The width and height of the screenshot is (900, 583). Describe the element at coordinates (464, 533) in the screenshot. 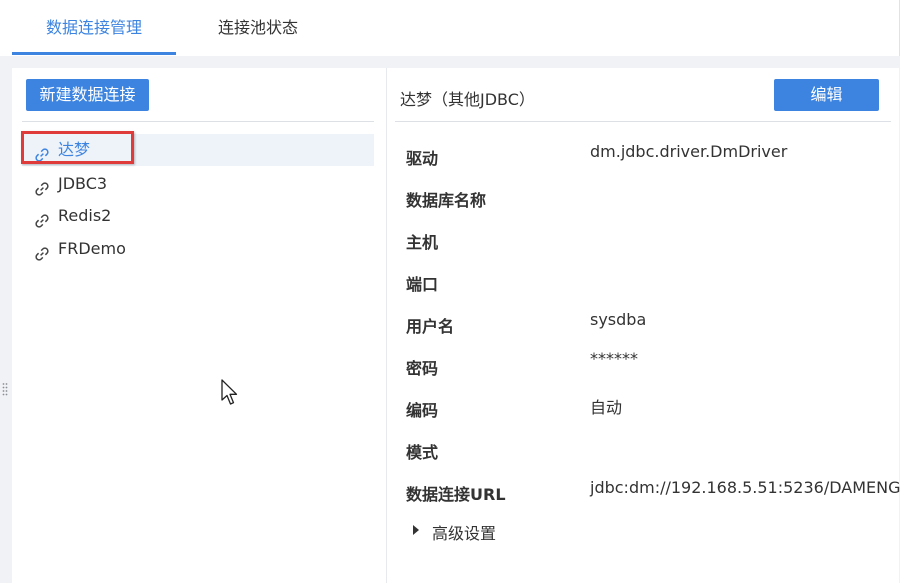

I see `advanced-settings-label: 高级设置` at that location.